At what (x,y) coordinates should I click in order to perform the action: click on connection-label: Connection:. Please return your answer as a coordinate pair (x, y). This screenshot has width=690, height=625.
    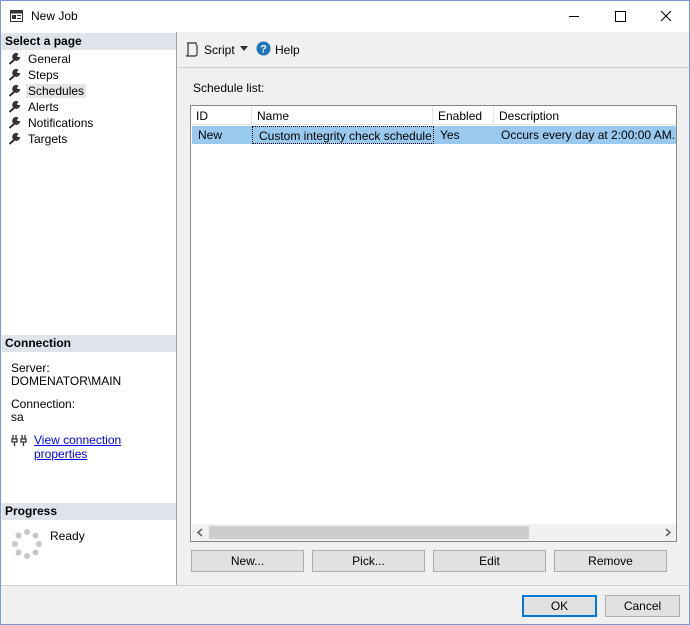
    Looking at the image, I should click on (43, 404).